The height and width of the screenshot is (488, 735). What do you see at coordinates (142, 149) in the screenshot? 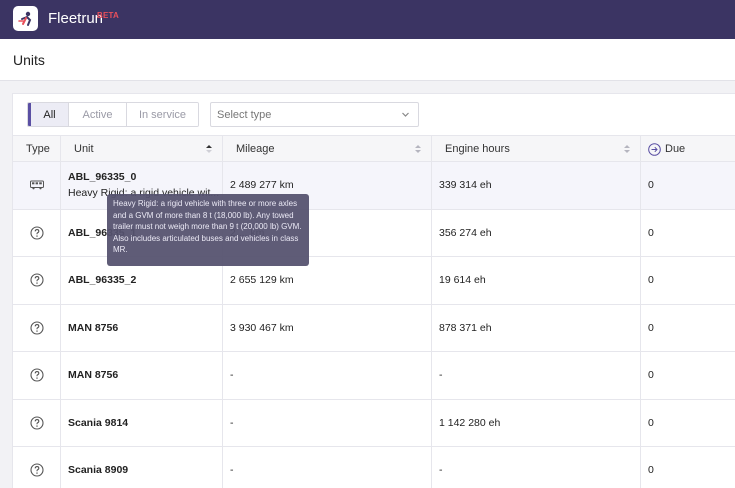
I see `column-header-unit: Unit` at bounding box center [142, 149].